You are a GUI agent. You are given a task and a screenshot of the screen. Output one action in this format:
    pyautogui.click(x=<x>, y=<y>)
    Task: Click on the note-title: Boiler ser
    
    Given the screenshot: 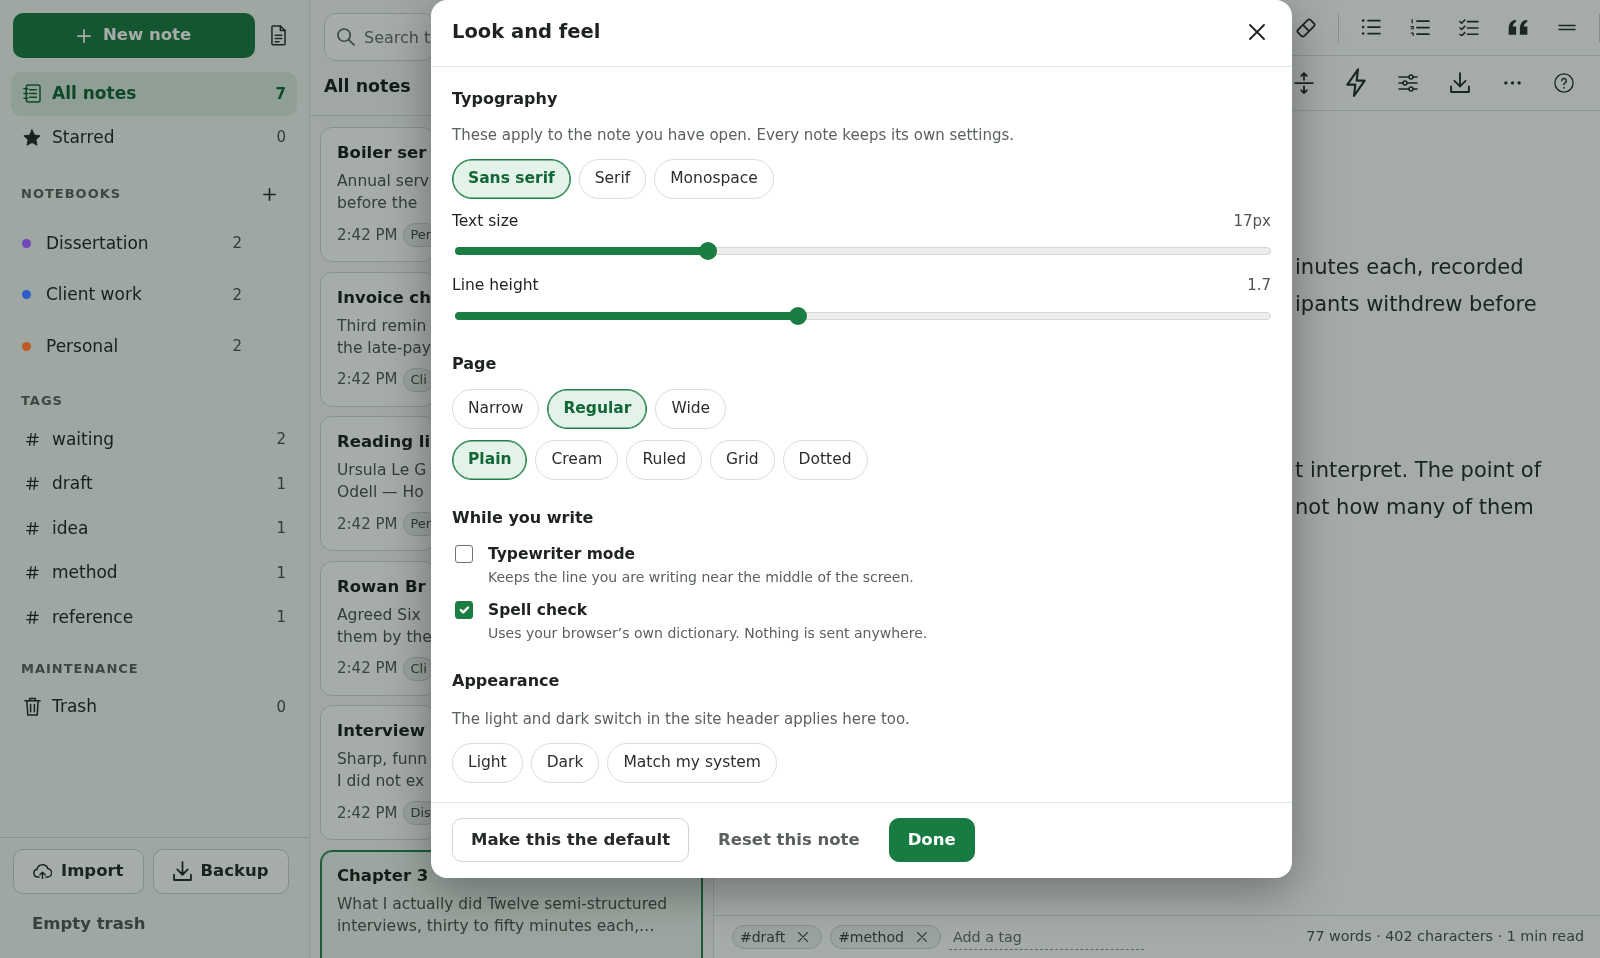 What is the action you would take?
    pyautogui.click(x=382, y=153)
    